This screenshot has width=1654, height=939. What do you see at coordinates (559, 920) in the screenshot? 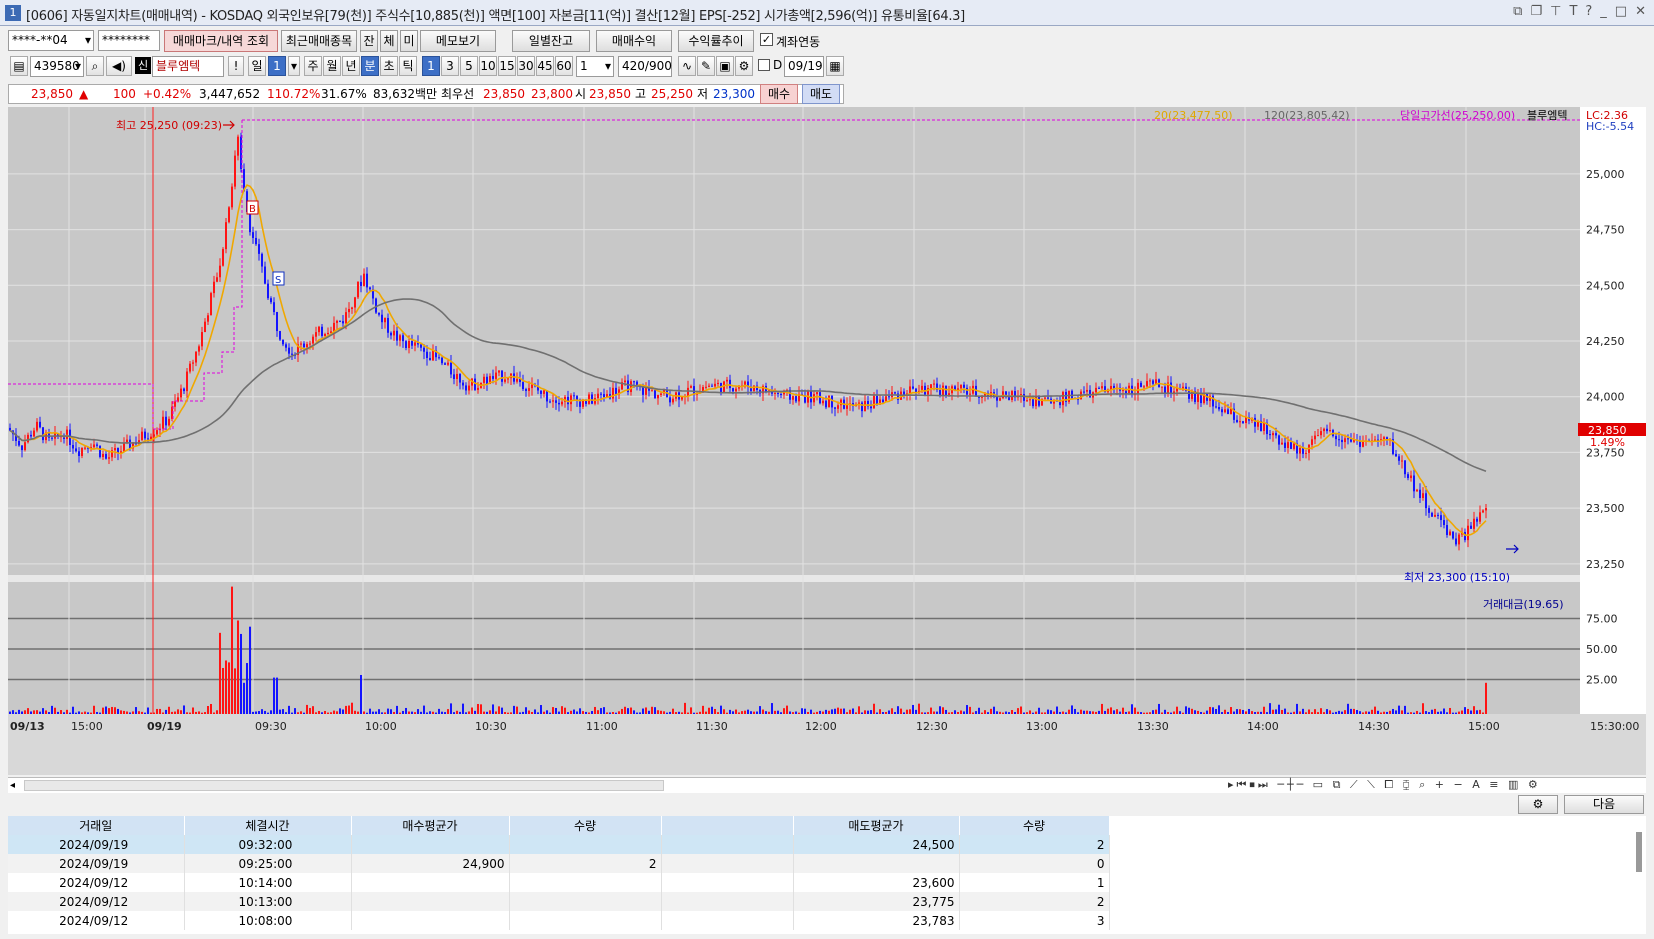
I see `table-row: 2024/09/12 10:08:00 23,783 3` at bounding box center [559, 920].